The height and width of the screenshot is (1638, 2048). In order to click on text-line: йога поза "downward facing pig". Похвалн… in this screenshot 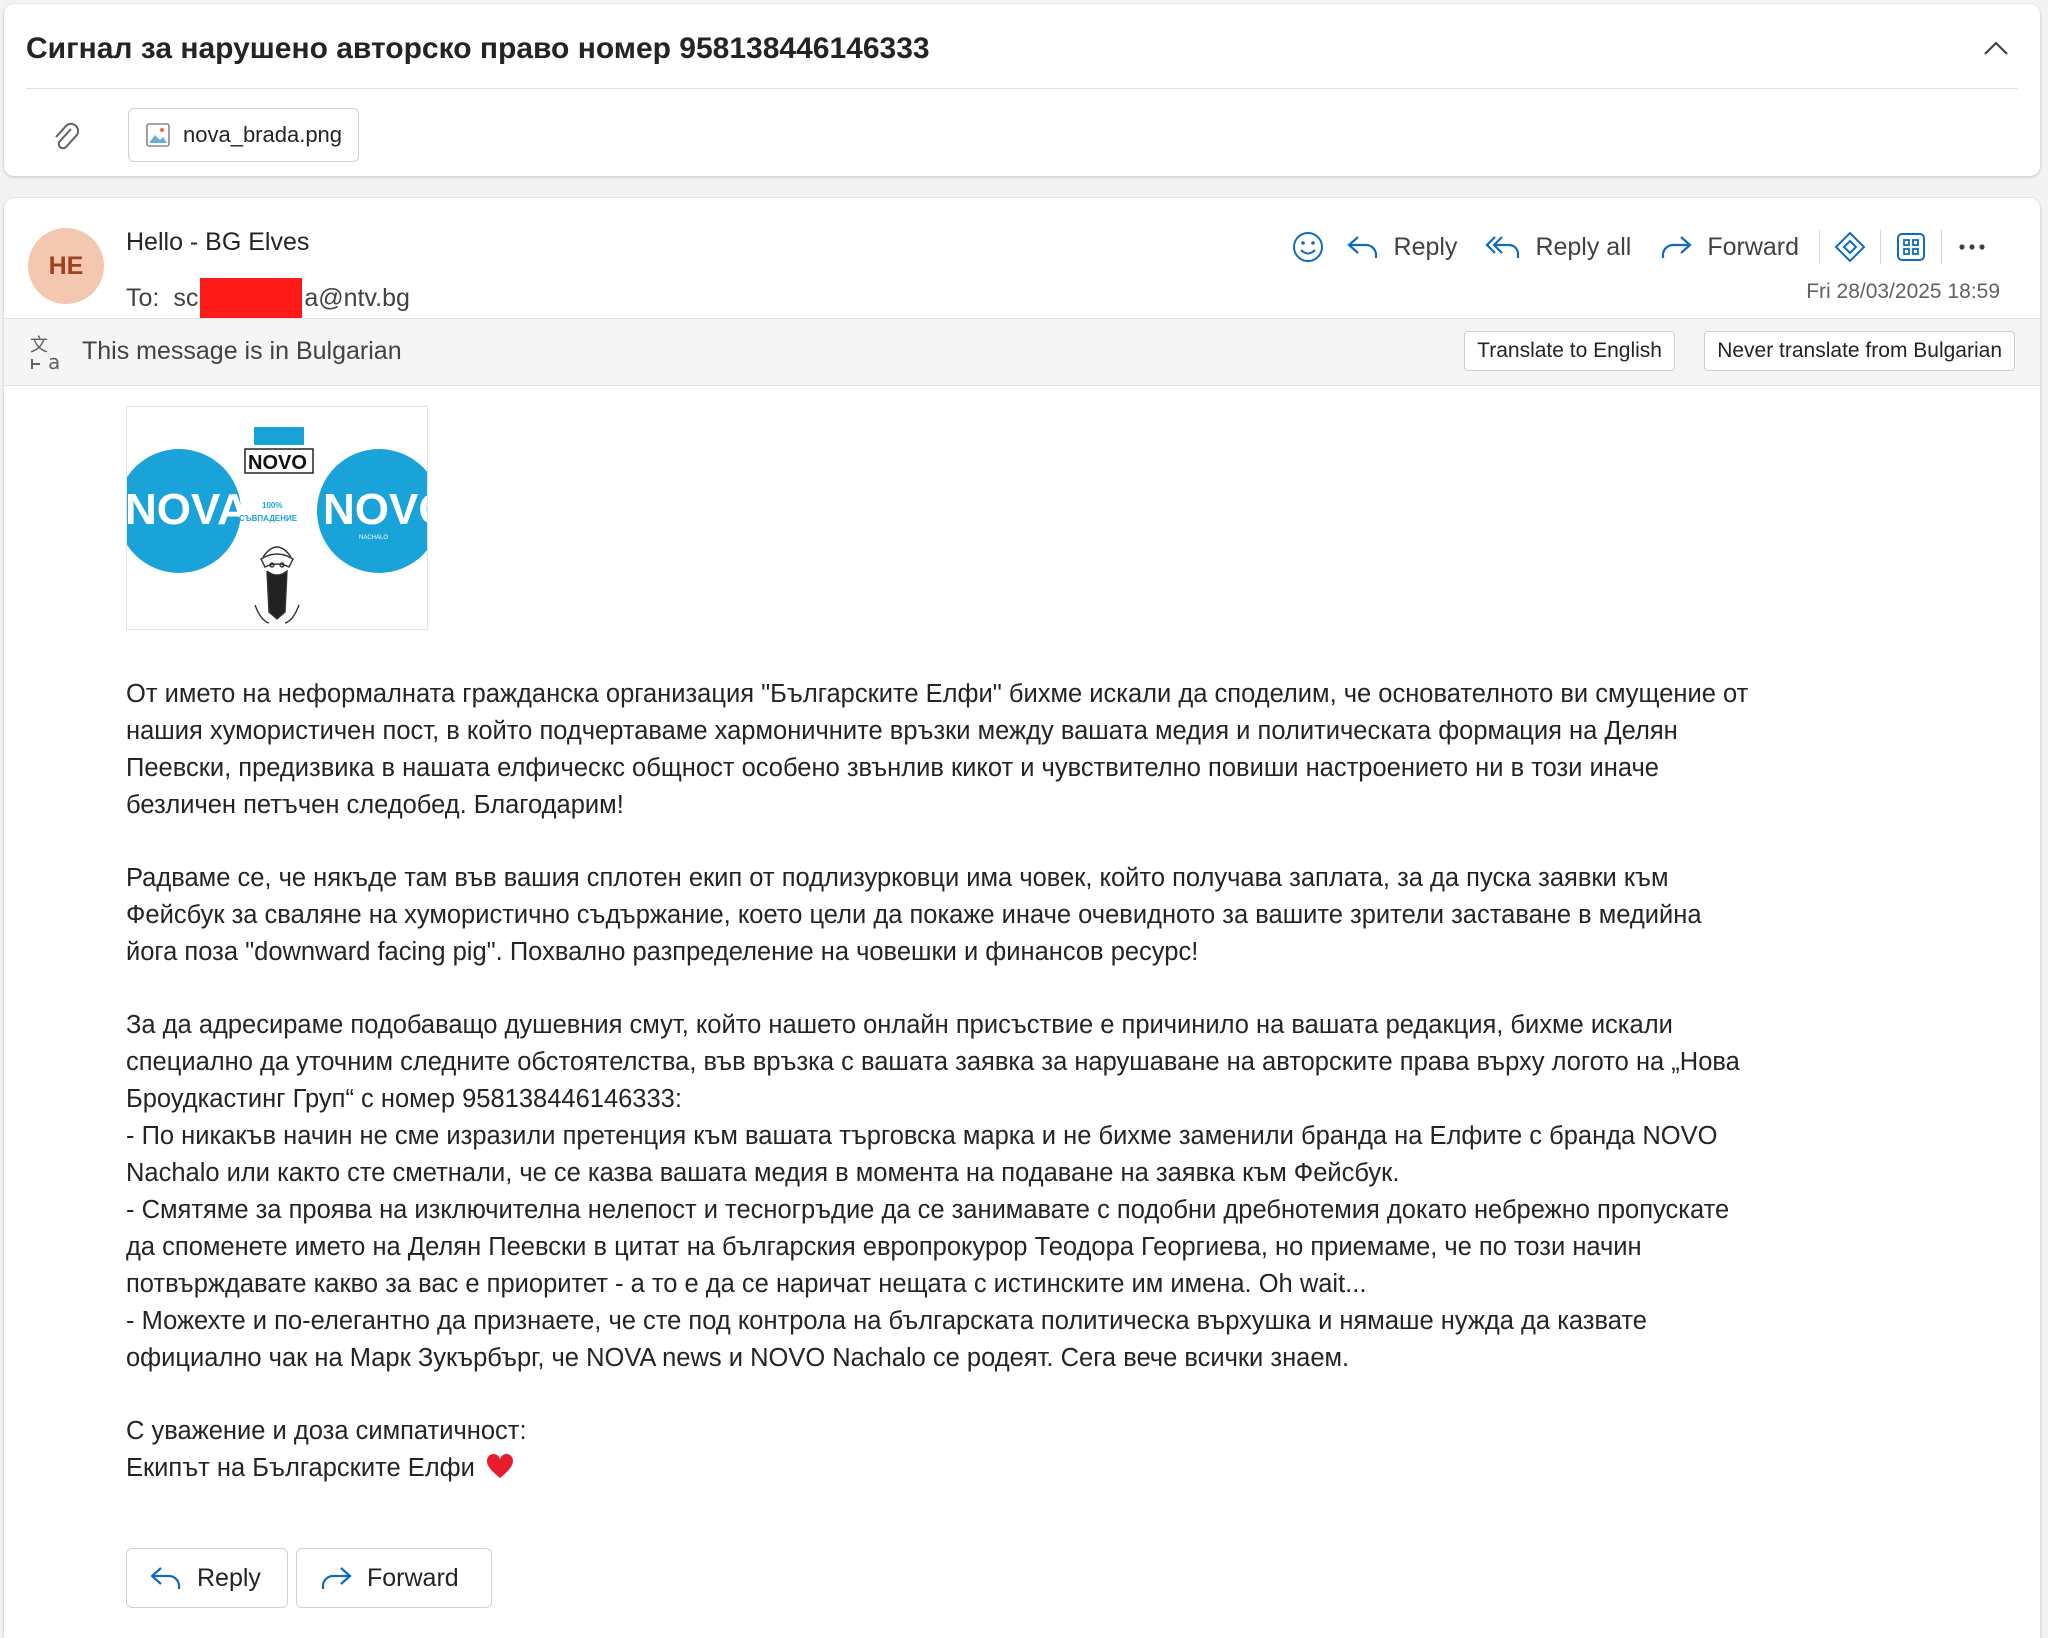, I will do `click(662, 952)`.